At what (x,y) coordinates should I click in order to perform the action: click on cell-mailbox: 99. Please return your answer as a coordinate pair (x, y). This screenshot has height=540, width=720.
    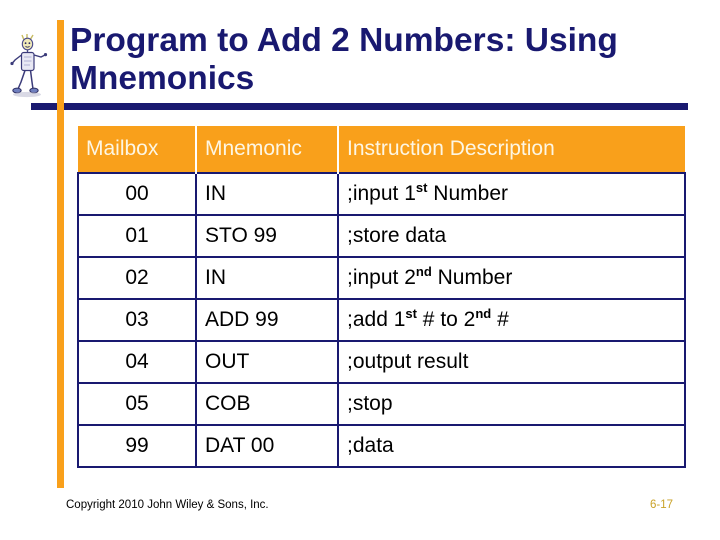
    Looking at the image, I should click on (137, 446).